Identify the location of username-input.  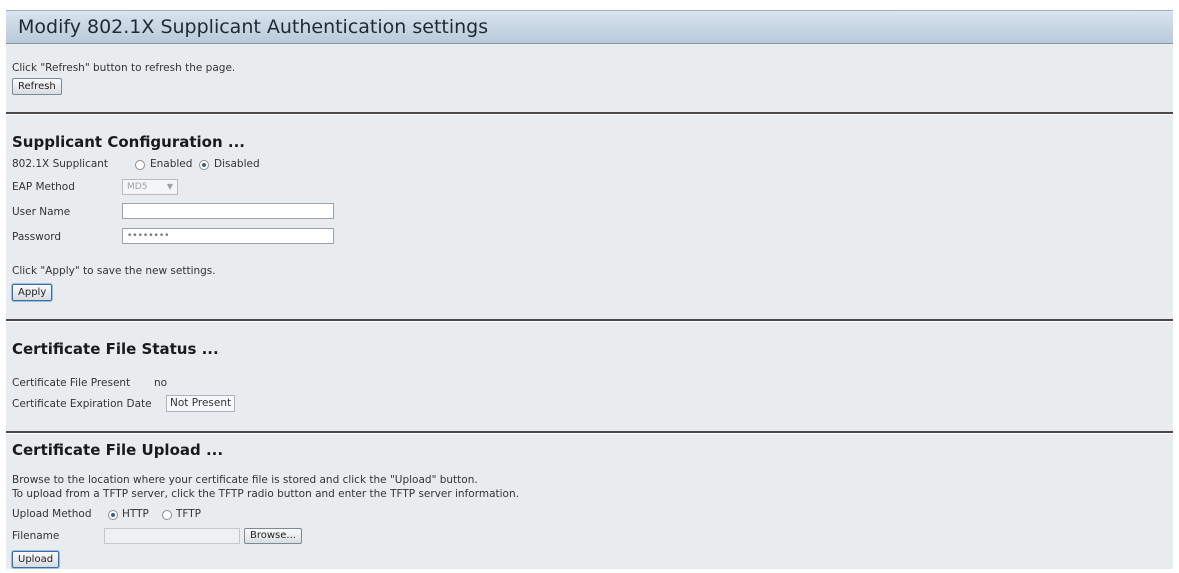
(228, 211).